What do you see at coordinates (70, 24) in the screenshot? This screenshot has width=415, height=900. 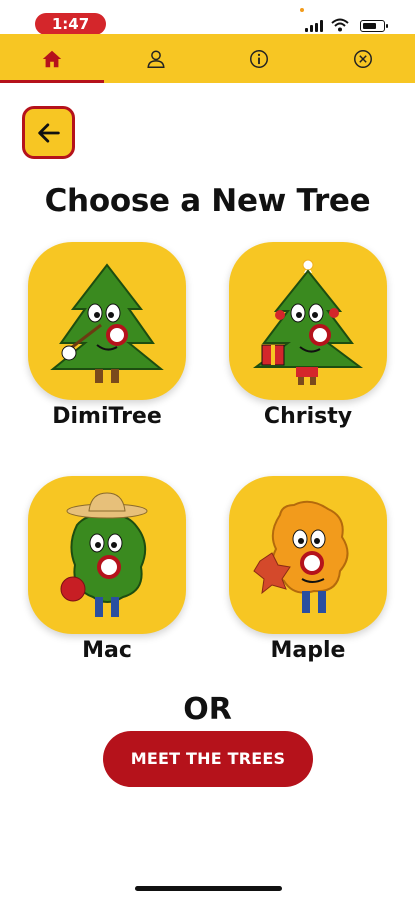 I see `status-time: 1:47` at bounding box center [70, 24].